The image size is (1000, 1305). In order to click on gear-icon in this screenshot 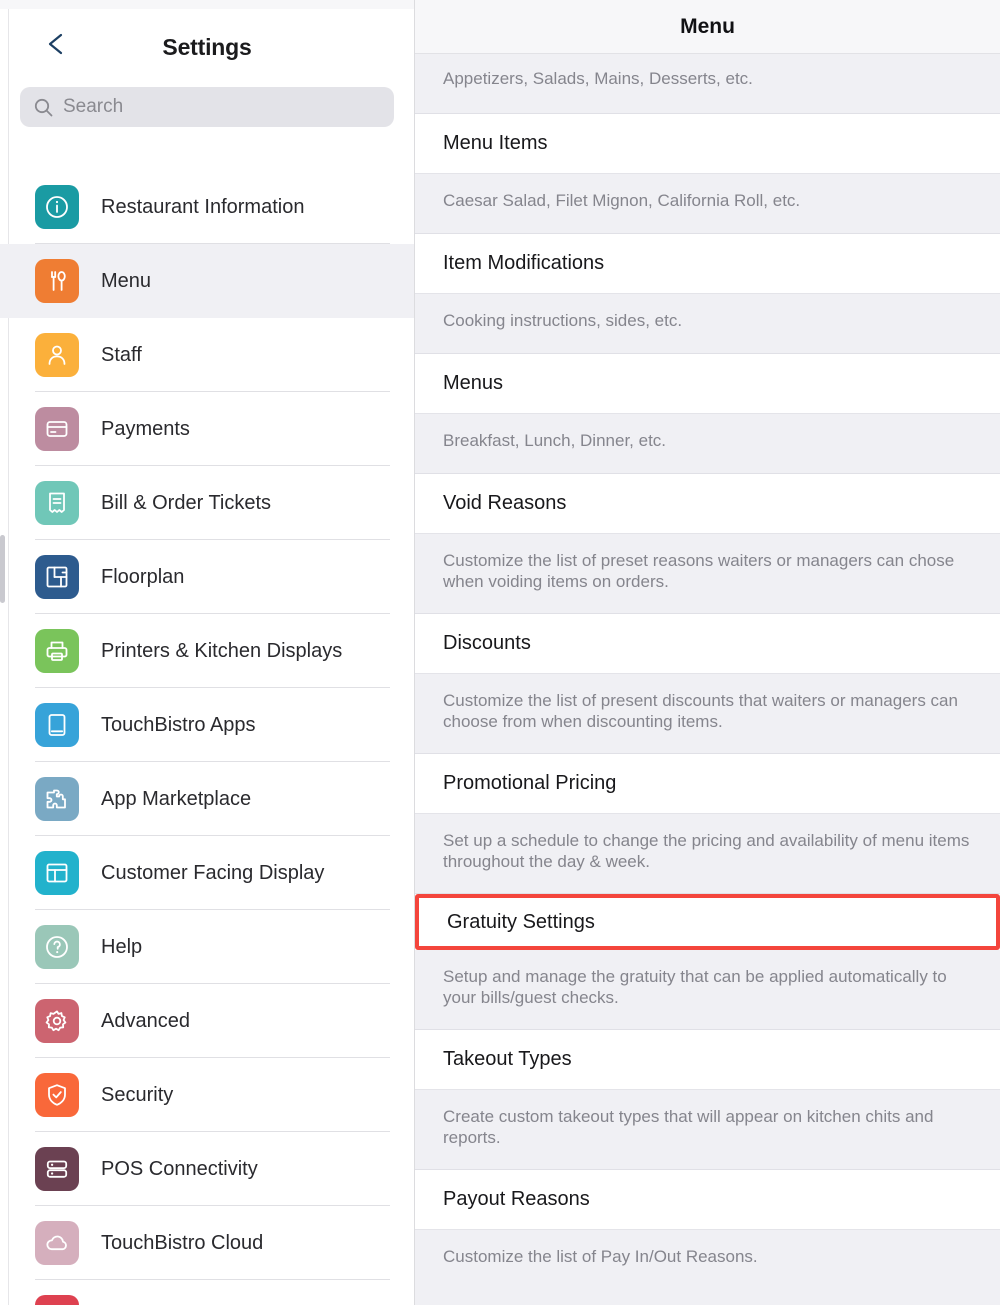, I will do `click(57, 1021)`.